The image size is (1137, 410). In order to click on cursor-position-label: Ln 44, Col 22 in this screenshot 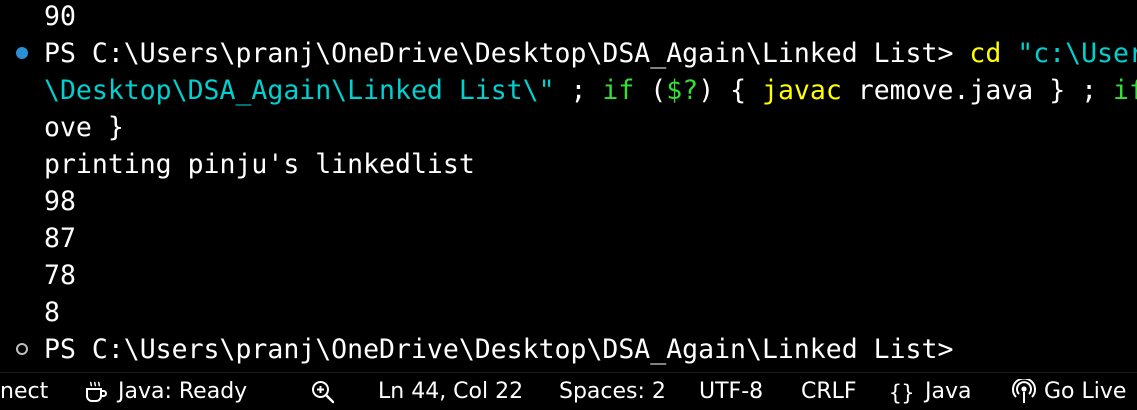, I will do `click(451, 391)`.